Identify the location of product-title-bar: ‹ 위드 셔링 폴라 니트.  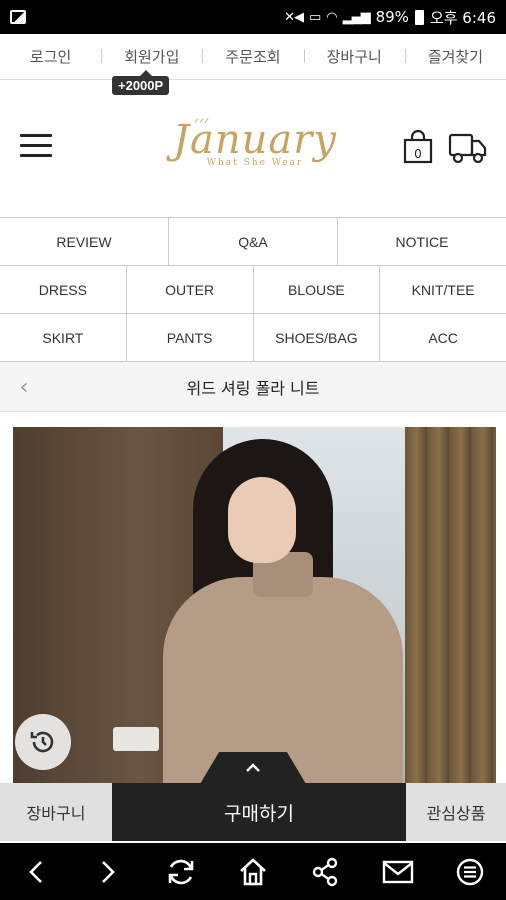
(253, 387).